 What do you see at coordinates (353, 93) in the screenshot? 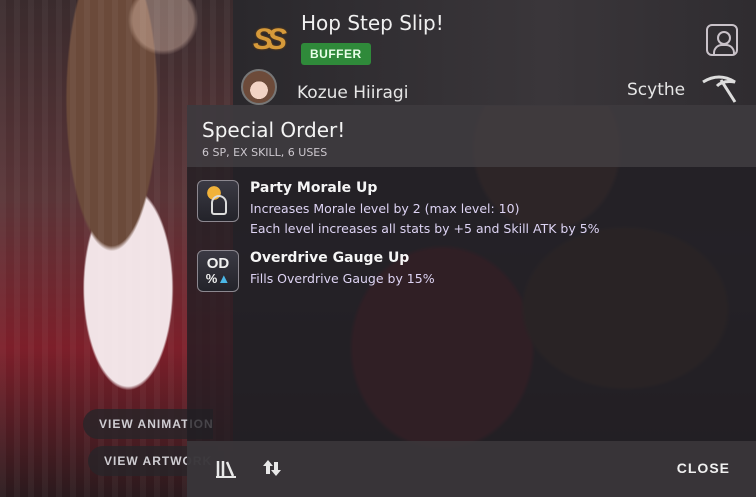
I see `character-name: Kozue Hiiragi` at bounding box center [353, 93].